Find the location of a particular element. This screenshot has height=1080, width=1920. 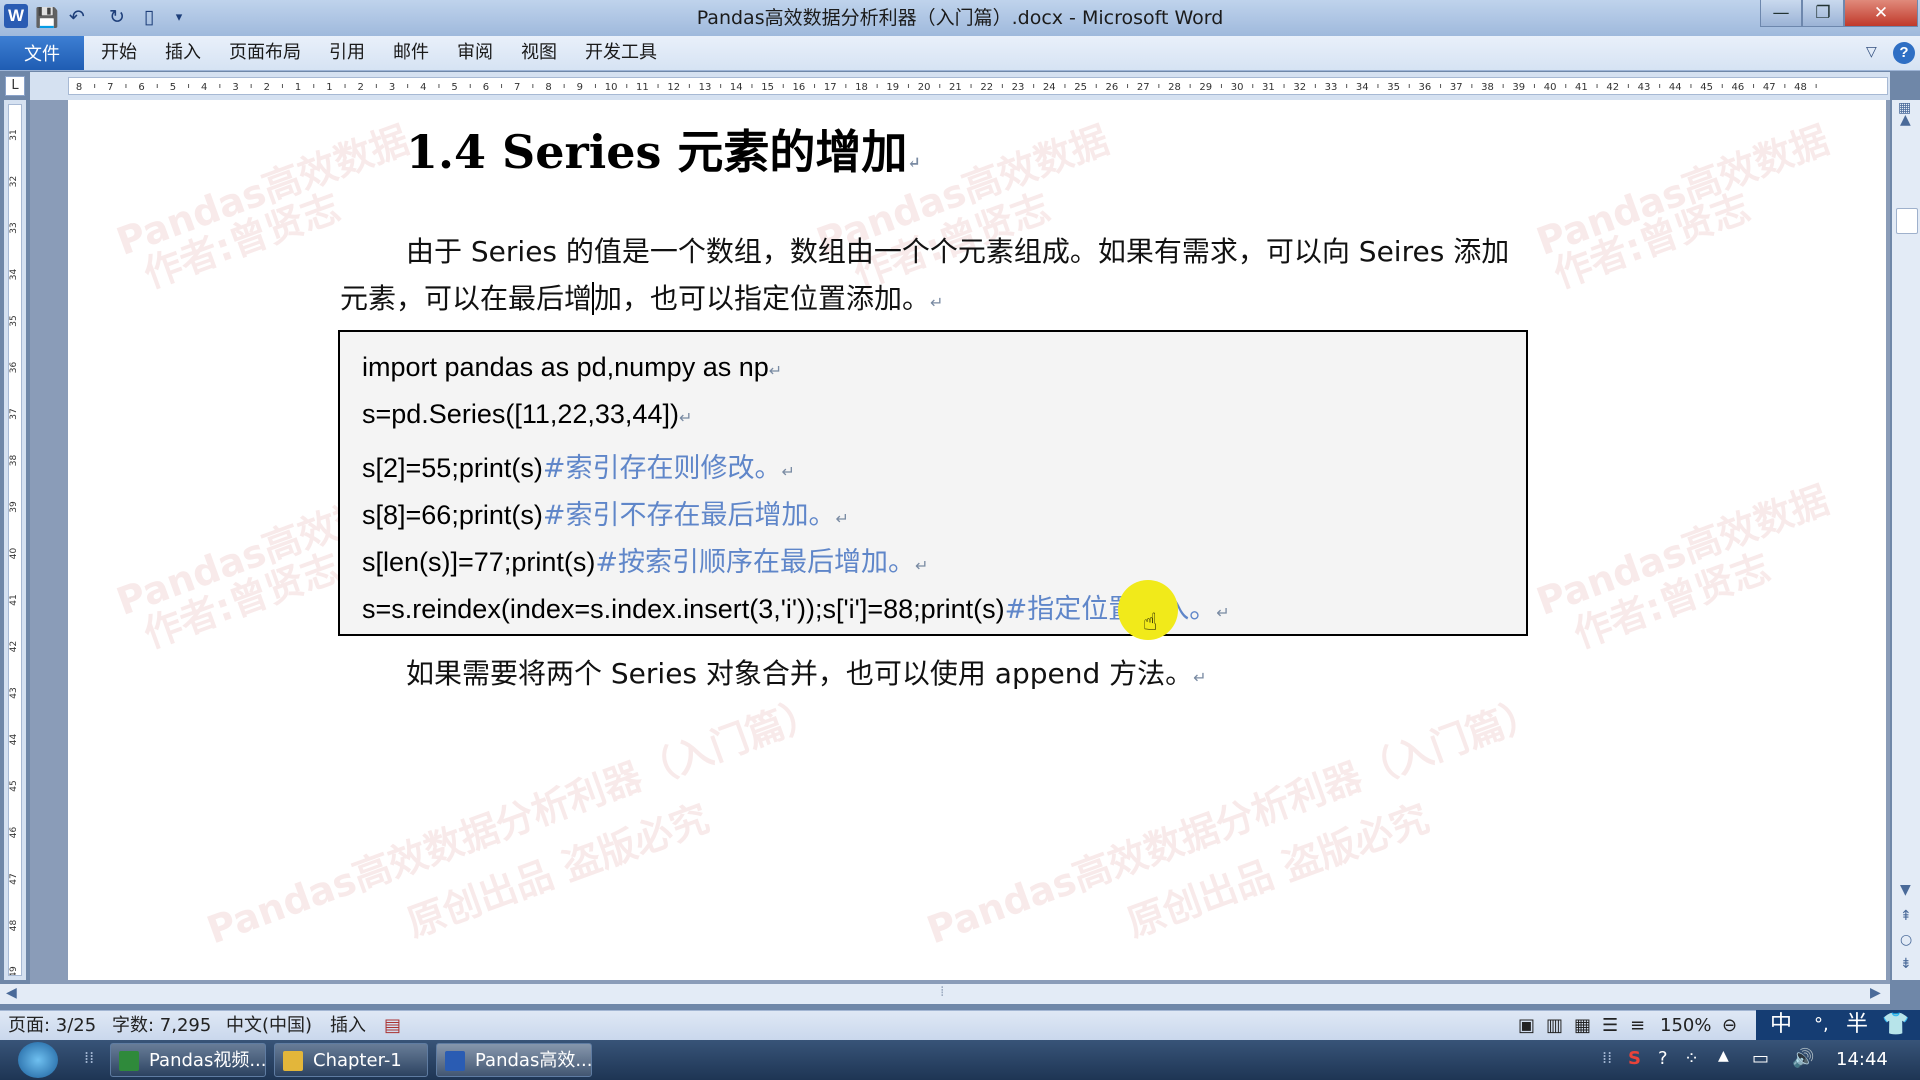

ruler-tick-label: 16 is located at coordinates (799, 87).